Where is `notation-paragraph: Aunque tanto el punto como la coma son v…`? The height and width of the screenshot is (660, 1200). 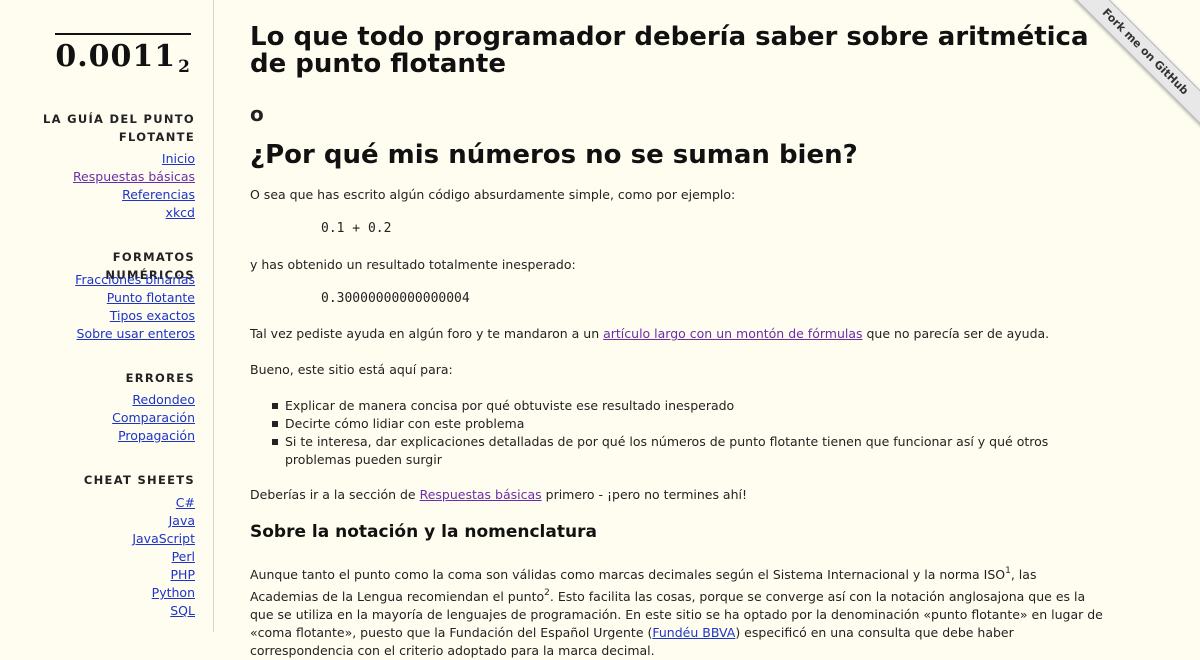 notation-paragraph: Aunque tanto el punto como la coma son v… is located at coordinates (678, 611).